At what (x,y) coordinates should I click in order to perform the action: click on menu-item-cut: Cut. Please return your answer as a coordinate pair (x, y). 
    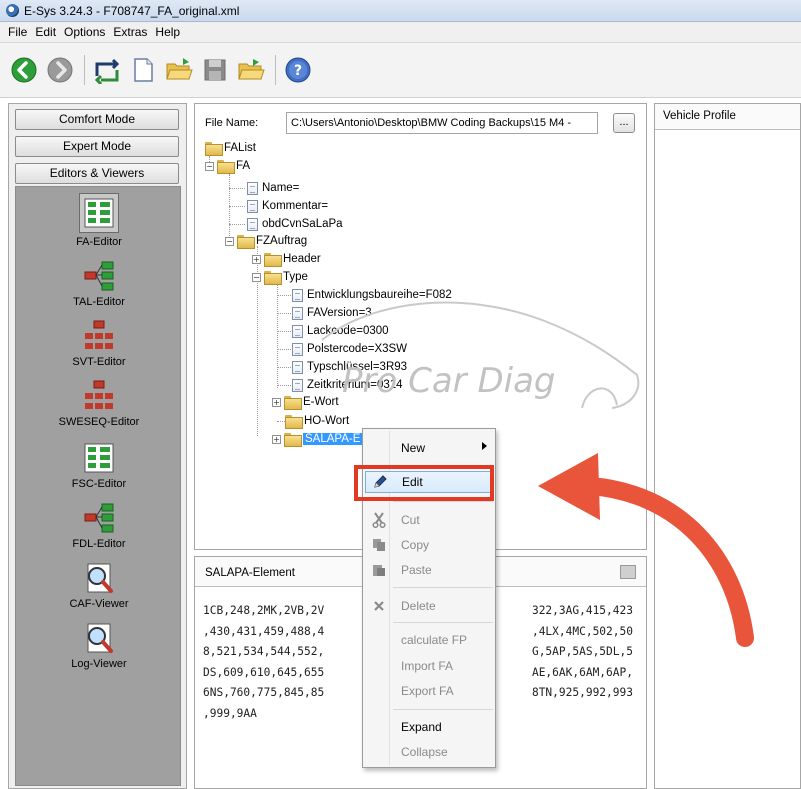
    Looking at the image, I should click on (429, 520).